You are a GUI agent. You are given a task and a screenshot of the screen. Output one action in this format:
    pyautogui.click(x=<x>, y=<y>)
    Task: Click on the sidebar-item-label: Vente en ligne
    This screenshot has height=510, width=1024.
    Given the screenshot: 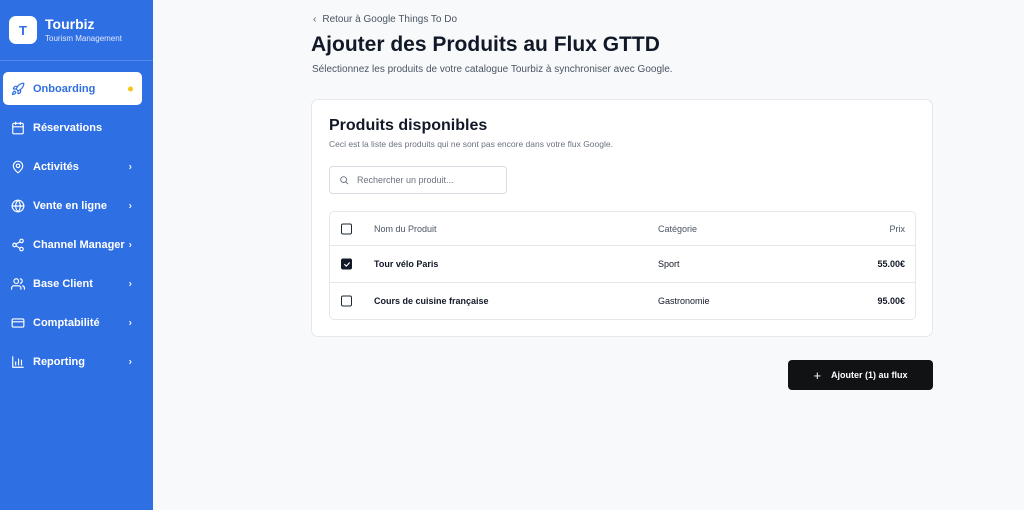 What is the action you would take?
    pyautogui.click(x=70, y=205)
    